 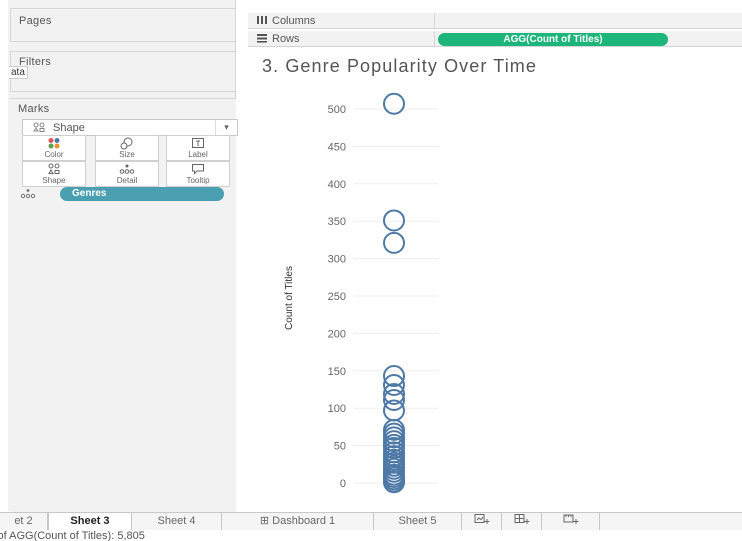 I want to click on size-button: Size, so click(x=127, y=148).